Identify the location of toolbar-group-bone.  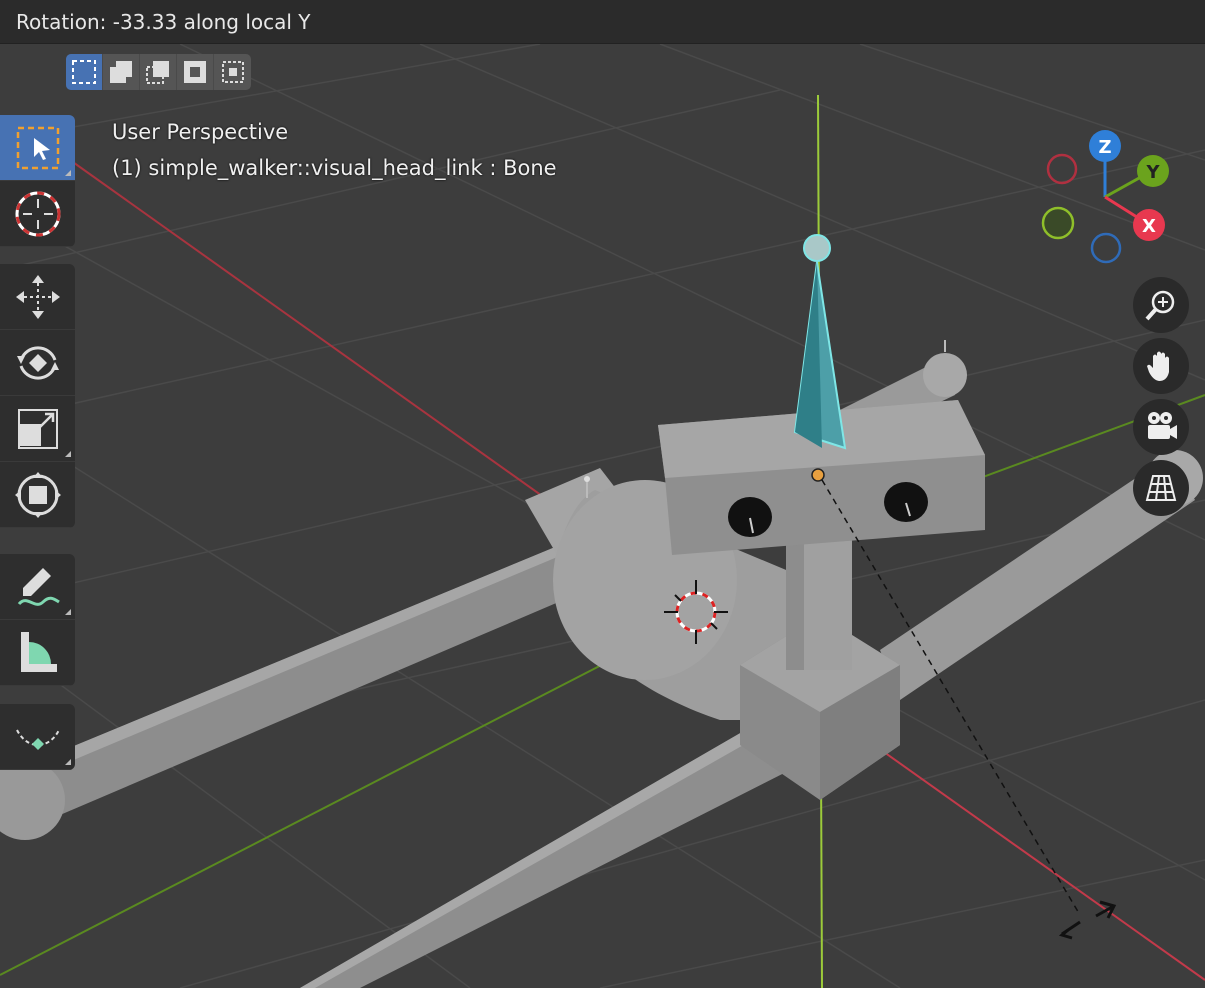
(37, 737).